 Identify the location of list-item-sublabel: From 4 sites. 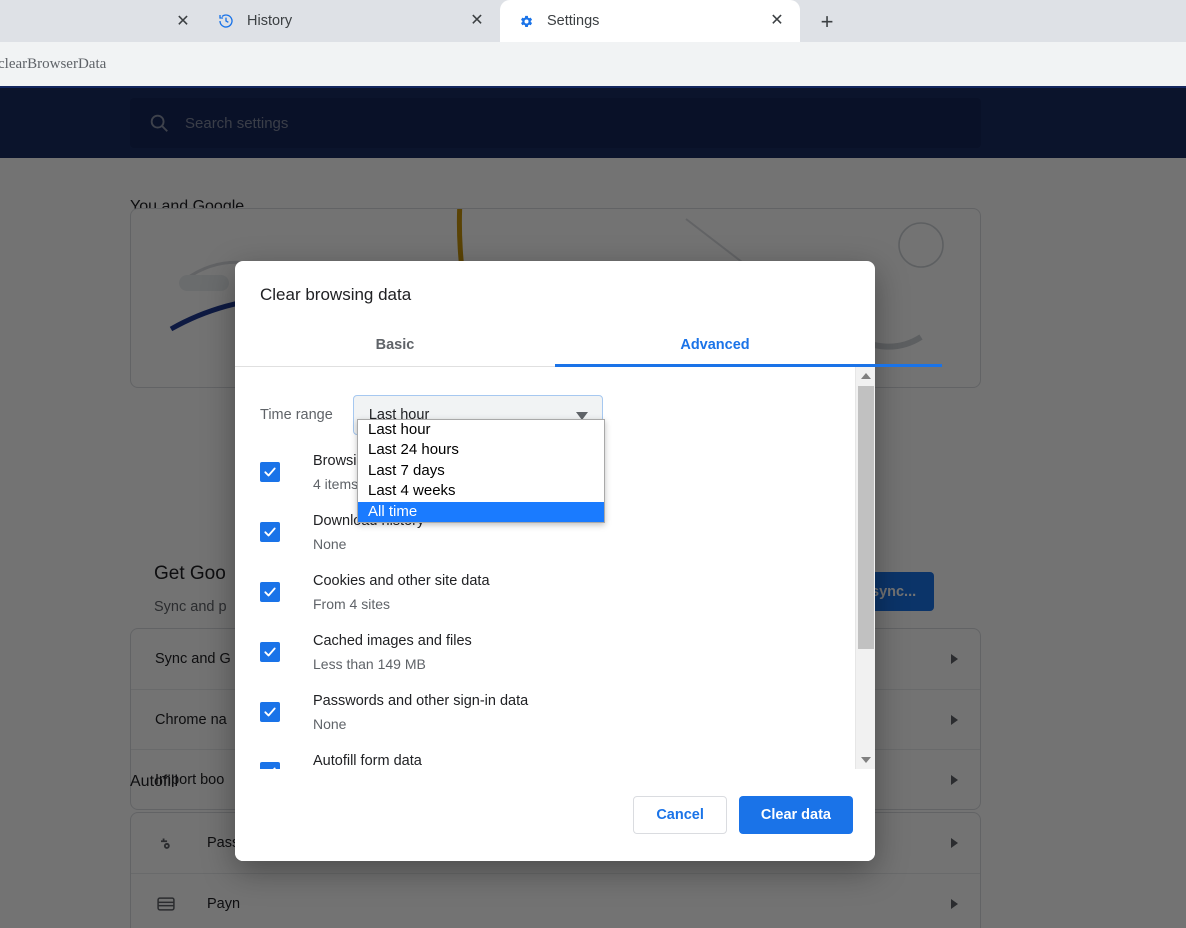
(352, 604).